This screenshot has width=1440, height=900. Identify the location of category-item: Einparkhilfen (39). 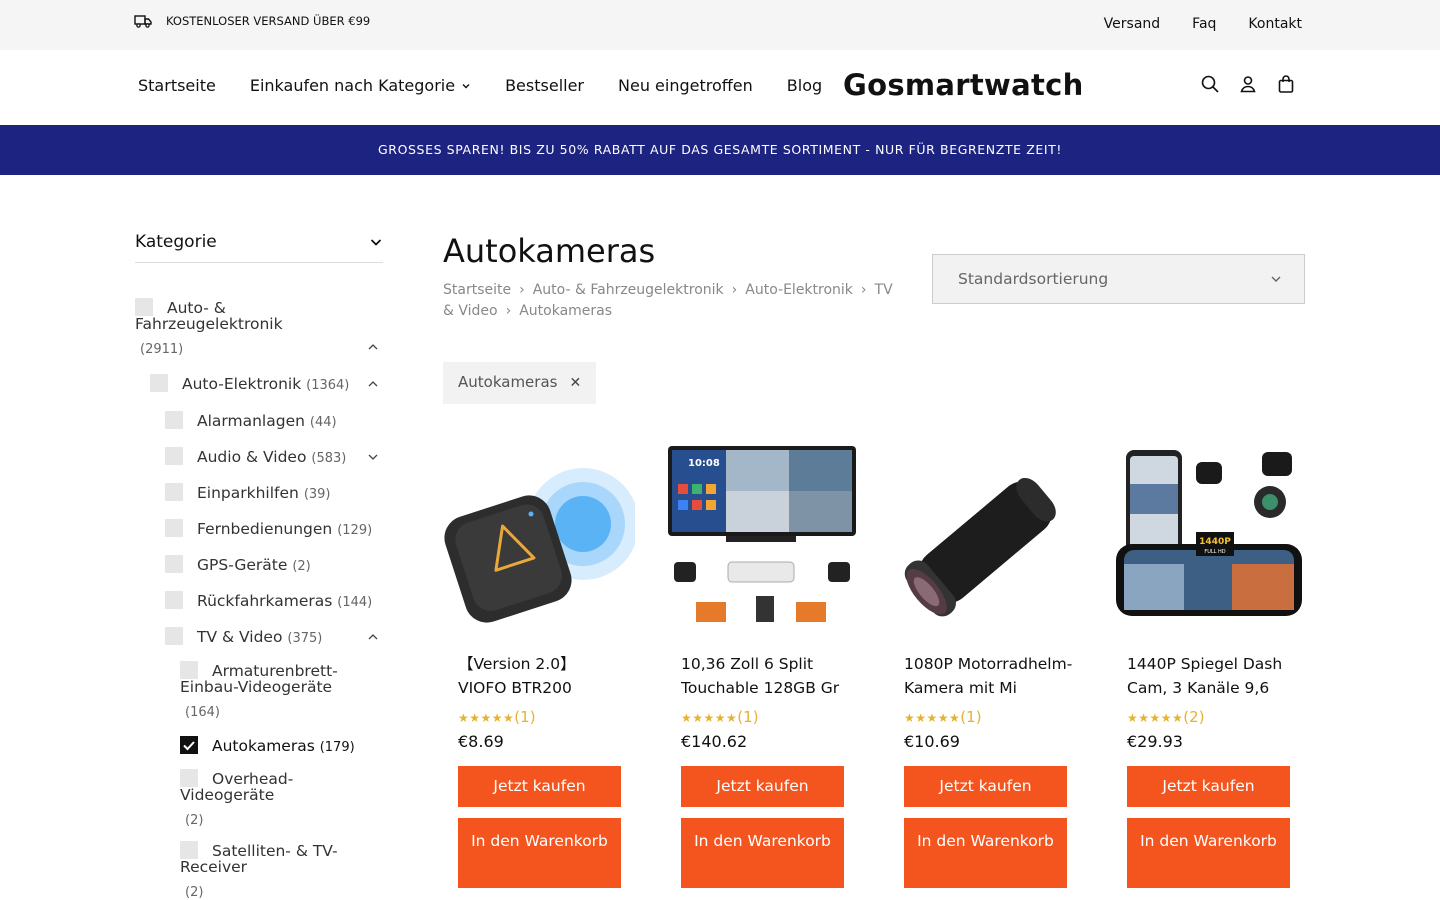
(248, 492).